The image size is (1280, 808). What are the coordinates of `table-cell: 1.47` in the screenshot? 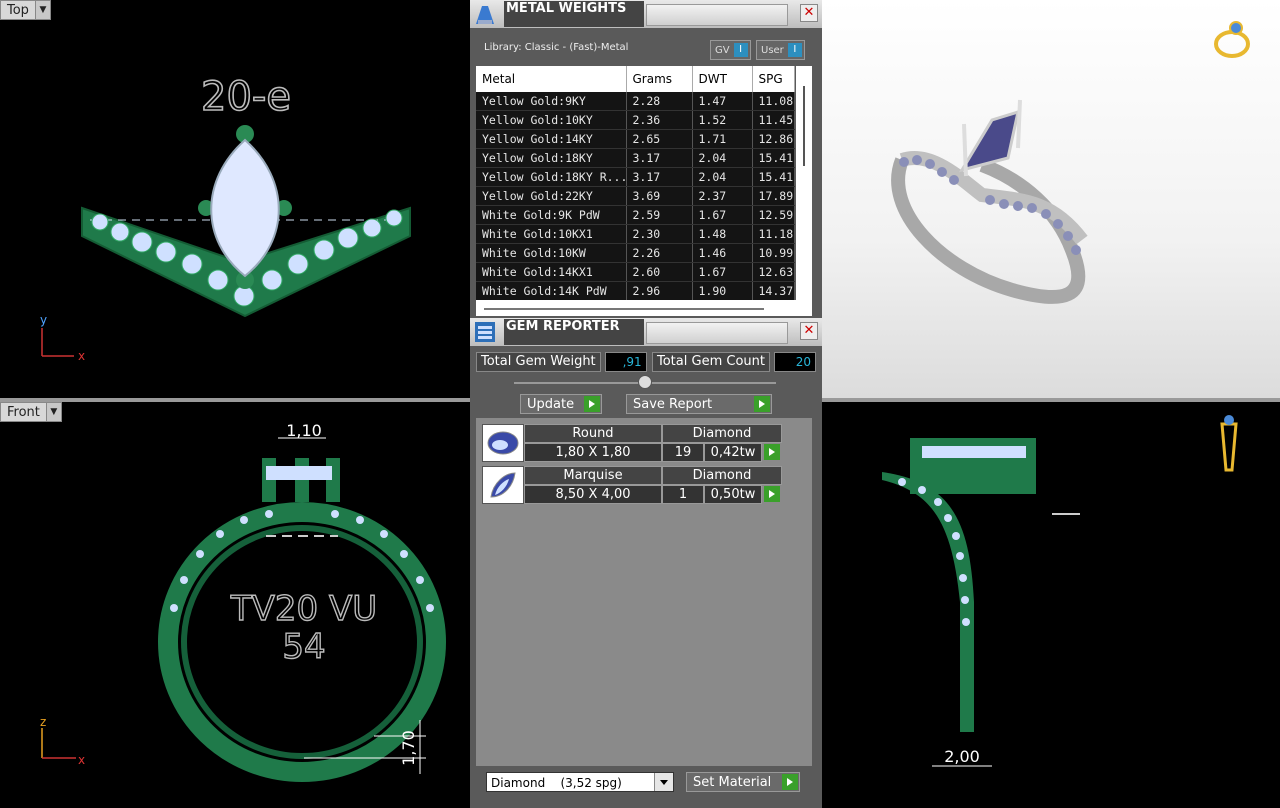 It's located at (722, 101).